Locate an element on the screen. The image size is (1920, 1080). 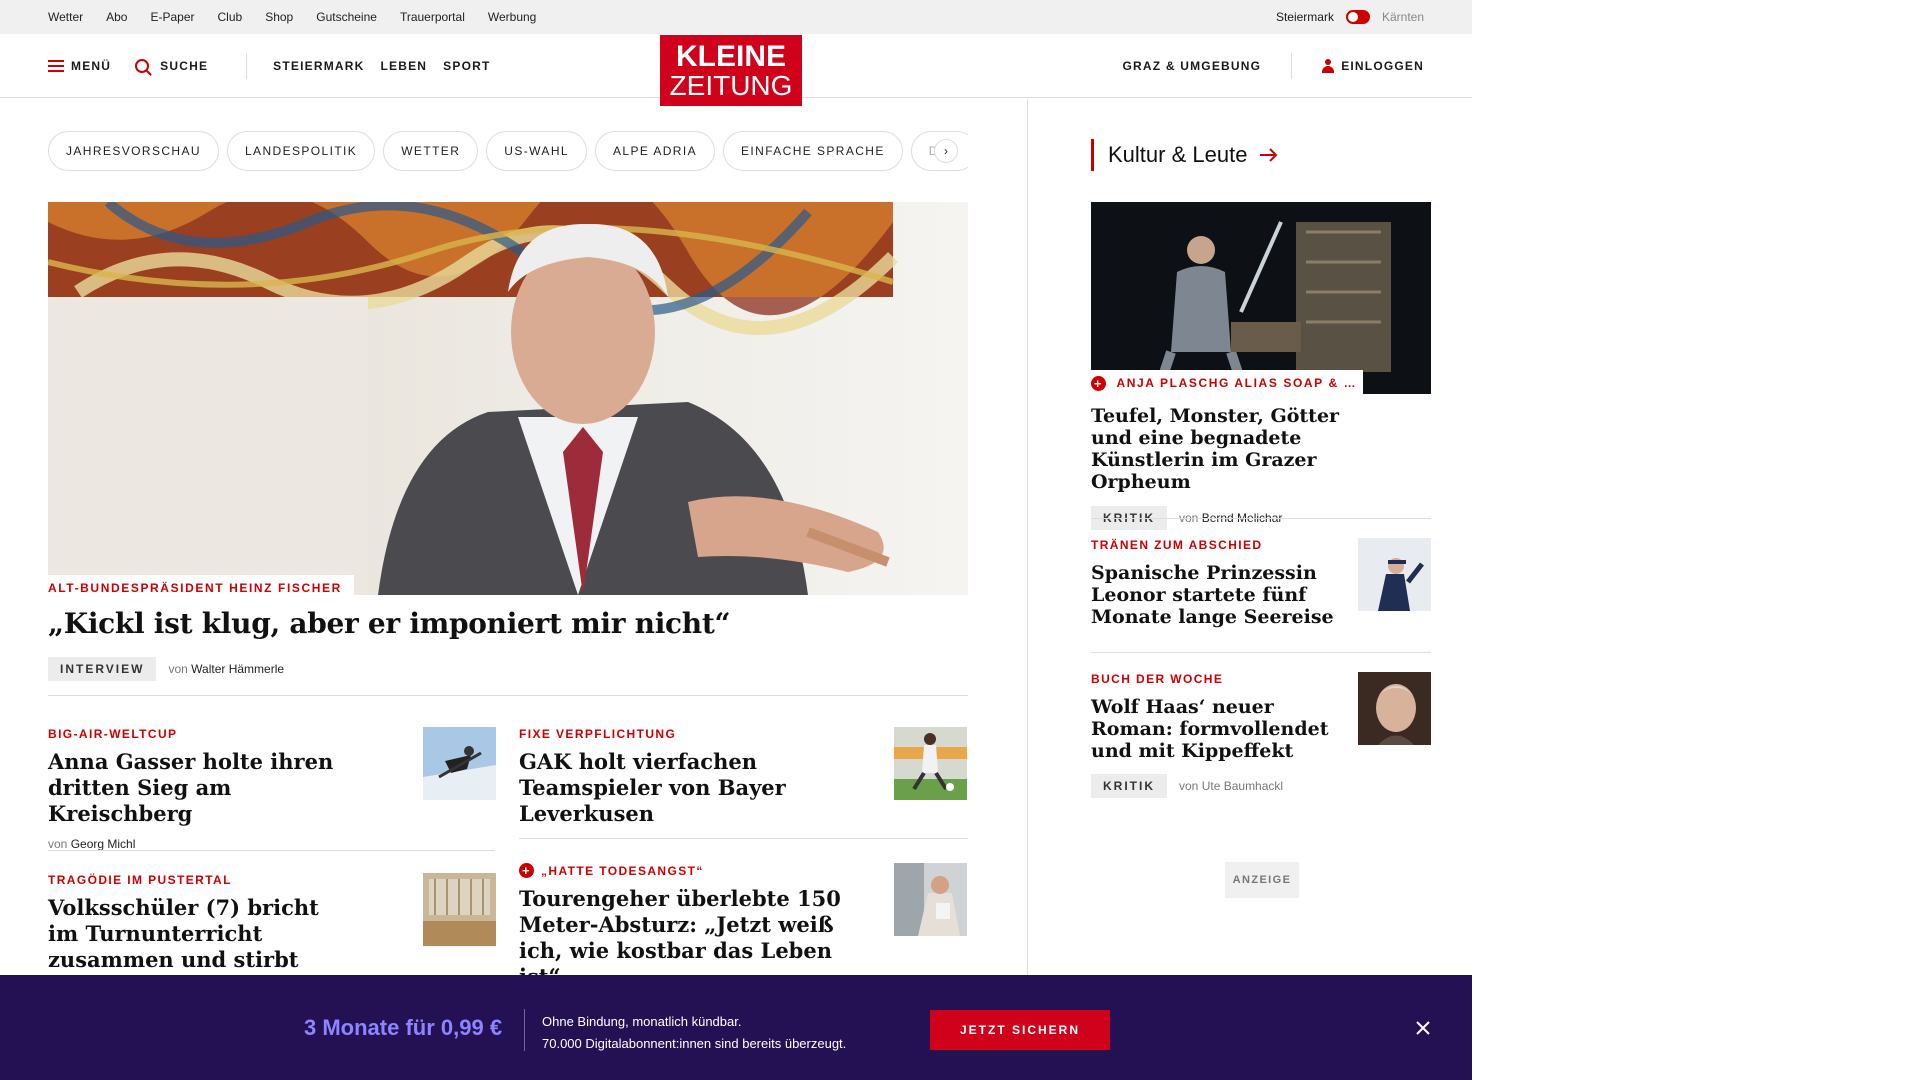
chip-wetter: WETTER is located at coordinates (431, 151).